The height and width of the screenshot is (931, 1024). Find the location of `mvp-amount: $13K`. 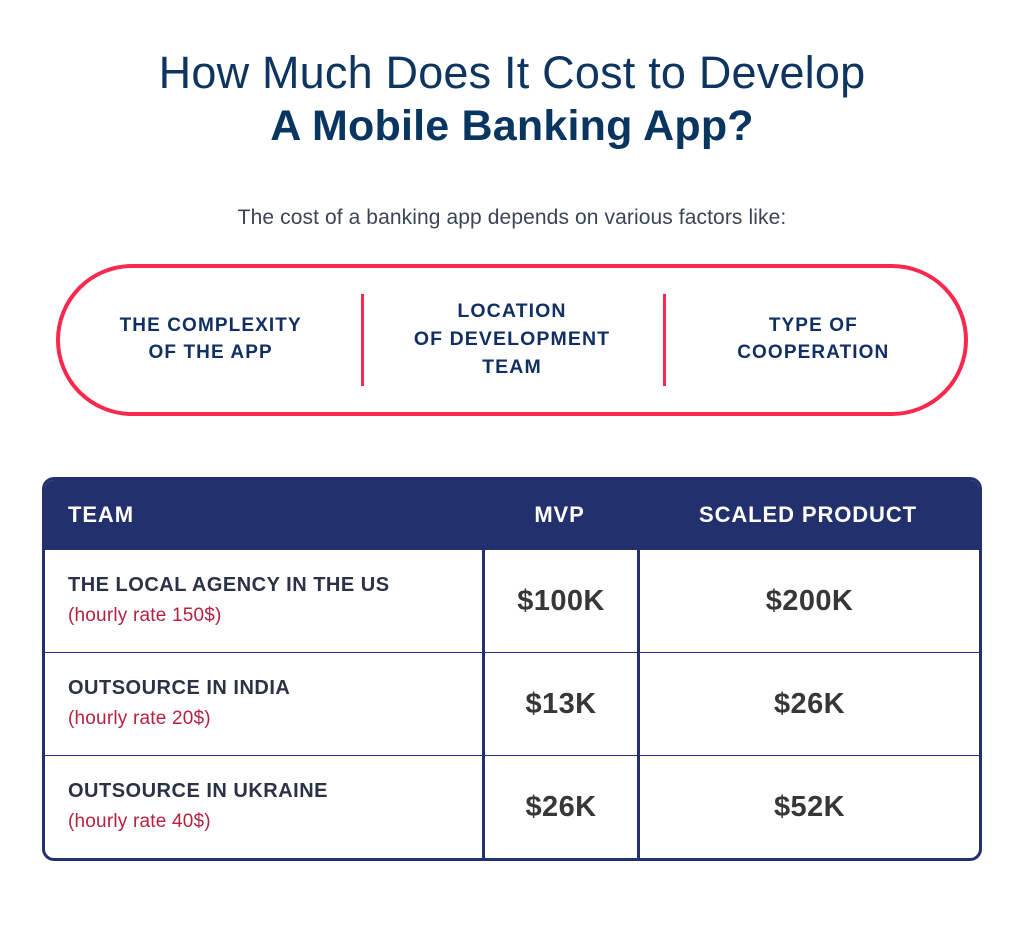

mvp-amount: $13K is located at coordinates (561, 703).